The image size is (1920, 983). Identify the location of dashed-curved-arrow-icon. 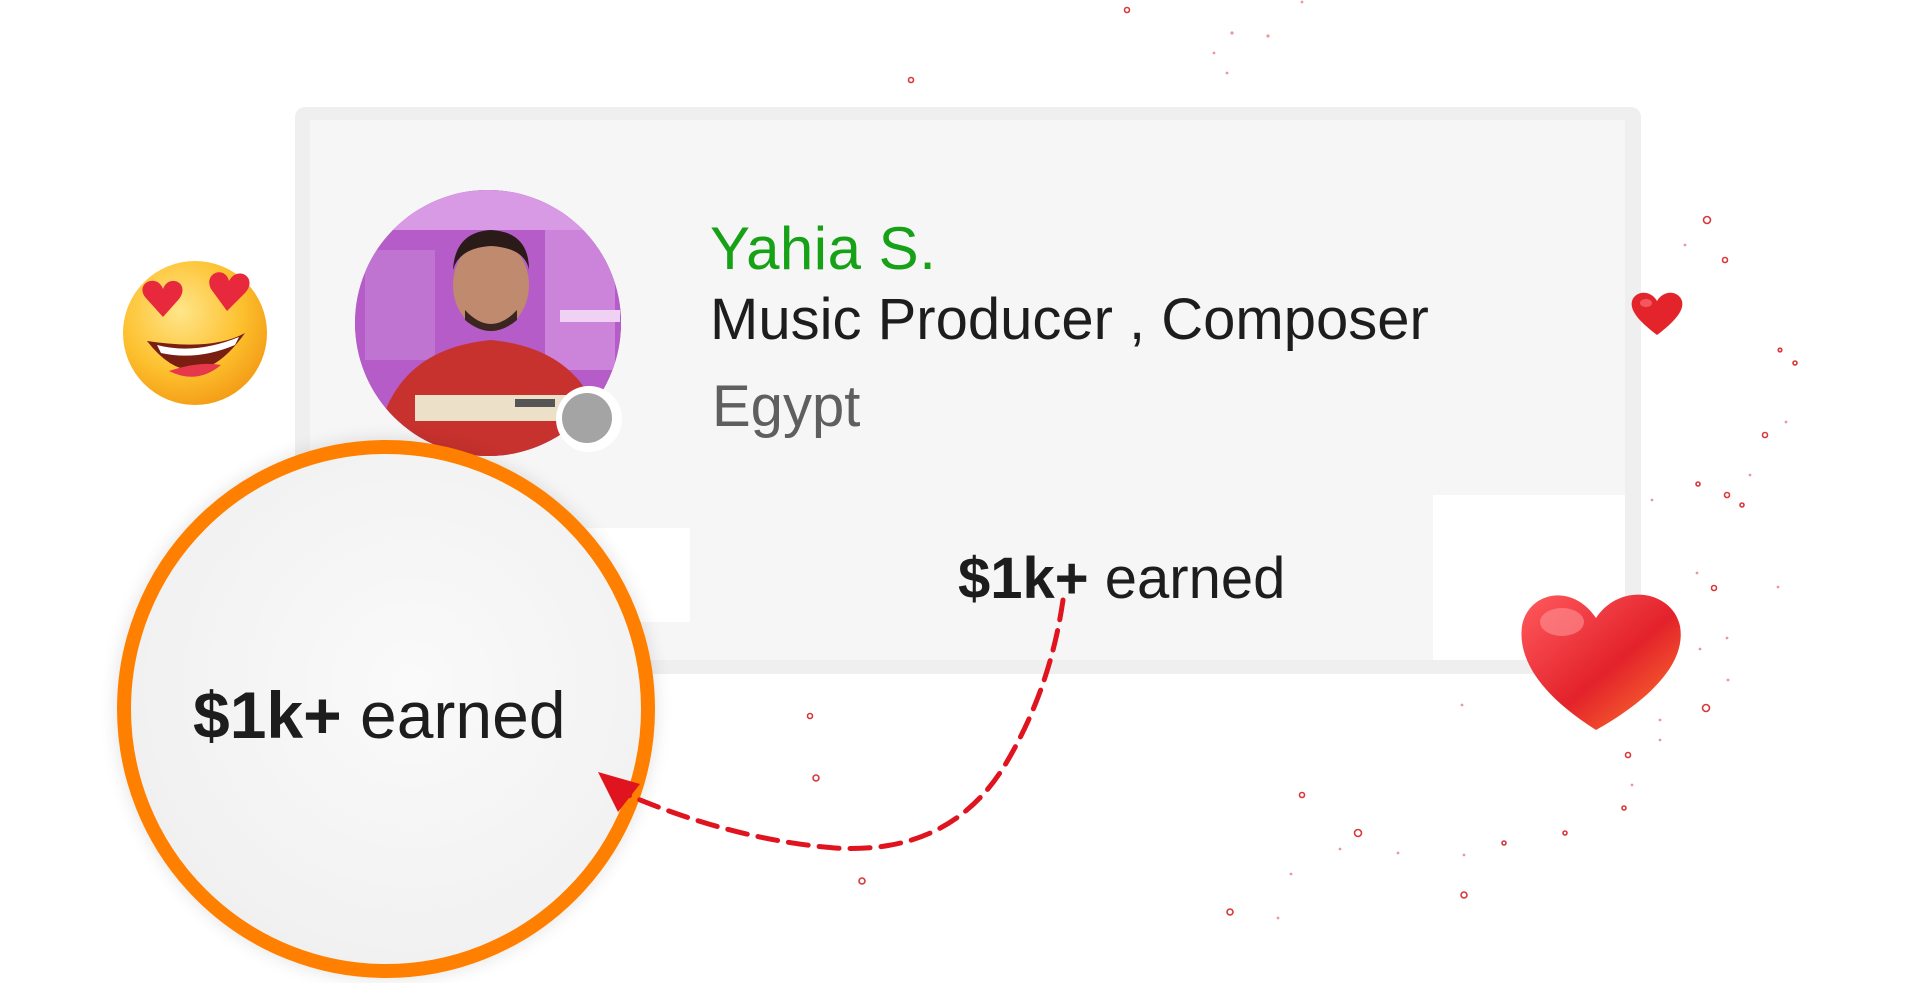
(832, 724).